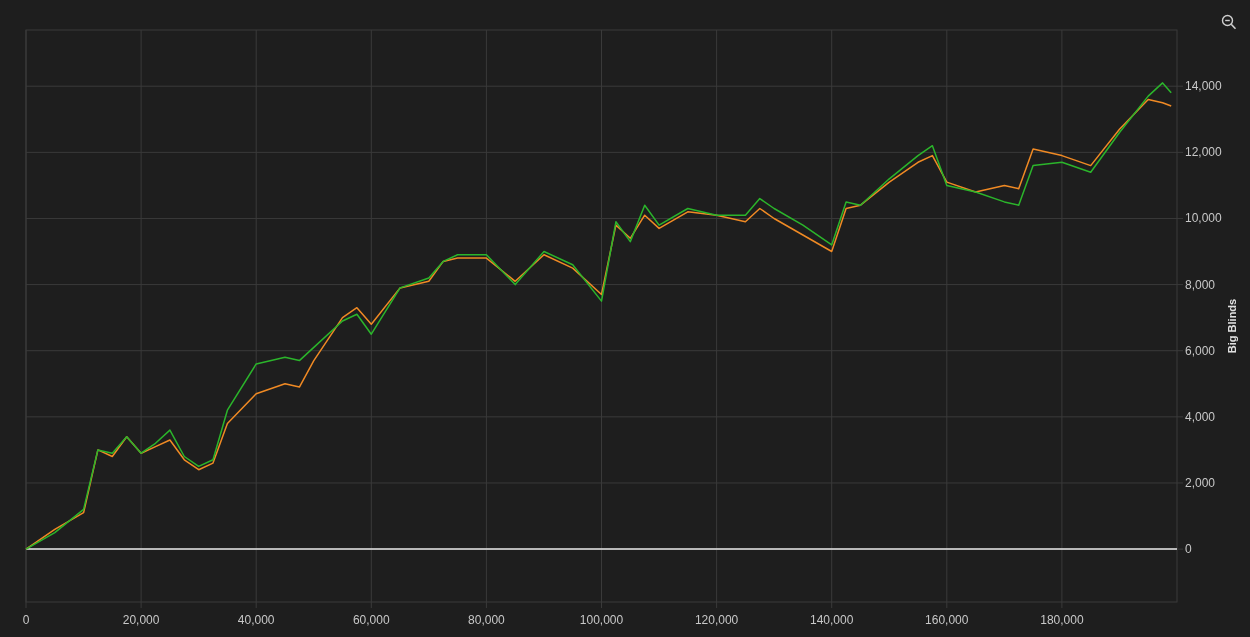  I want to click on x-tick-label: 100,000, so click(601, 620).